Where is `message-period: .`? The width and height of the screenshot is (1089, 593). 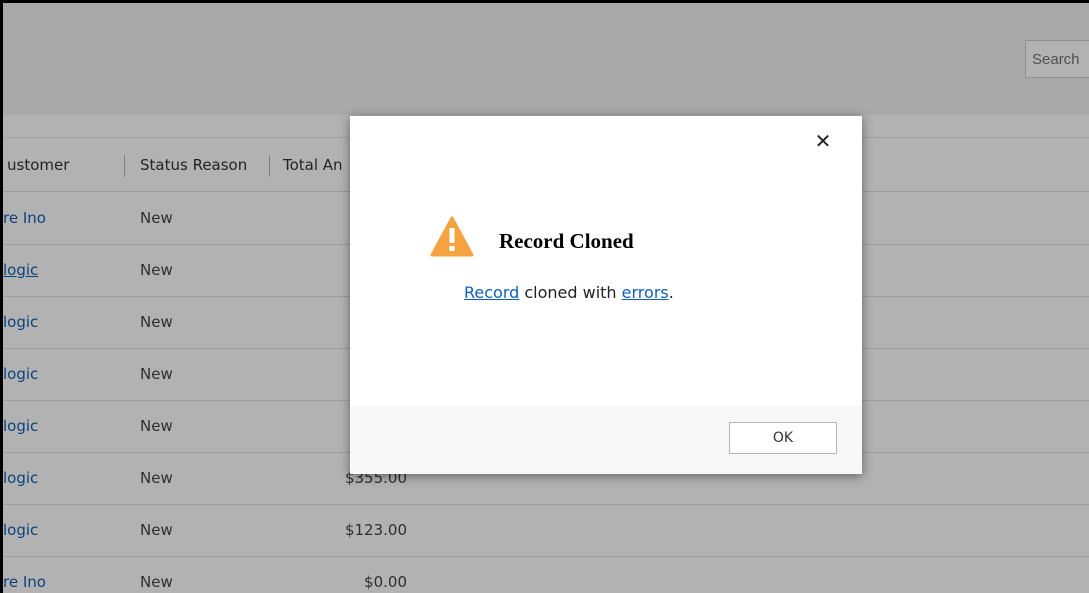 message-period: . is located at coordinates (671, 292).